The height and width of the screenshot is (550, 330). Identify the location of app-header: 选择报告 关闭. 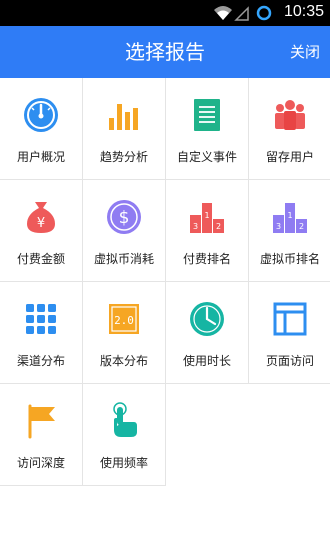
(165, 52).